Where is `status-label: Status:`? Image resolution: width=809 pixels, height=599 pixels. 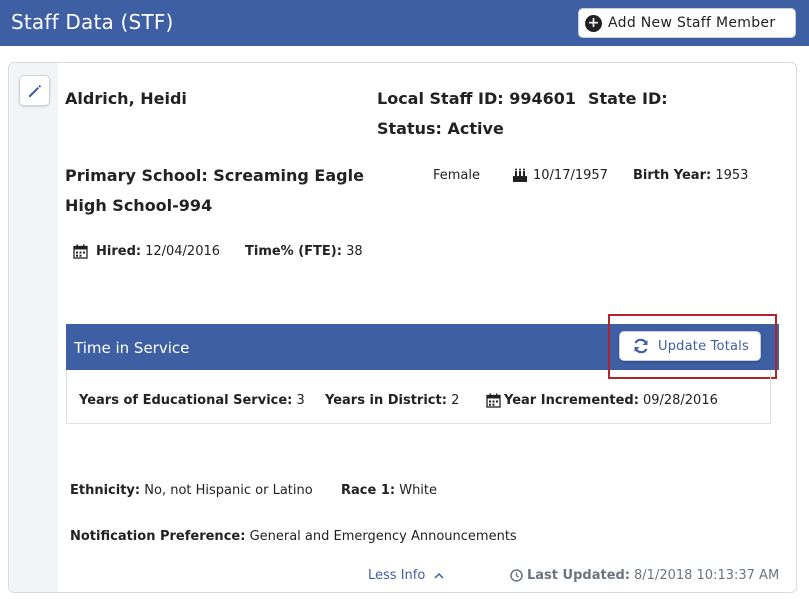
status-label: Status: is located at coordinates (409, 128).